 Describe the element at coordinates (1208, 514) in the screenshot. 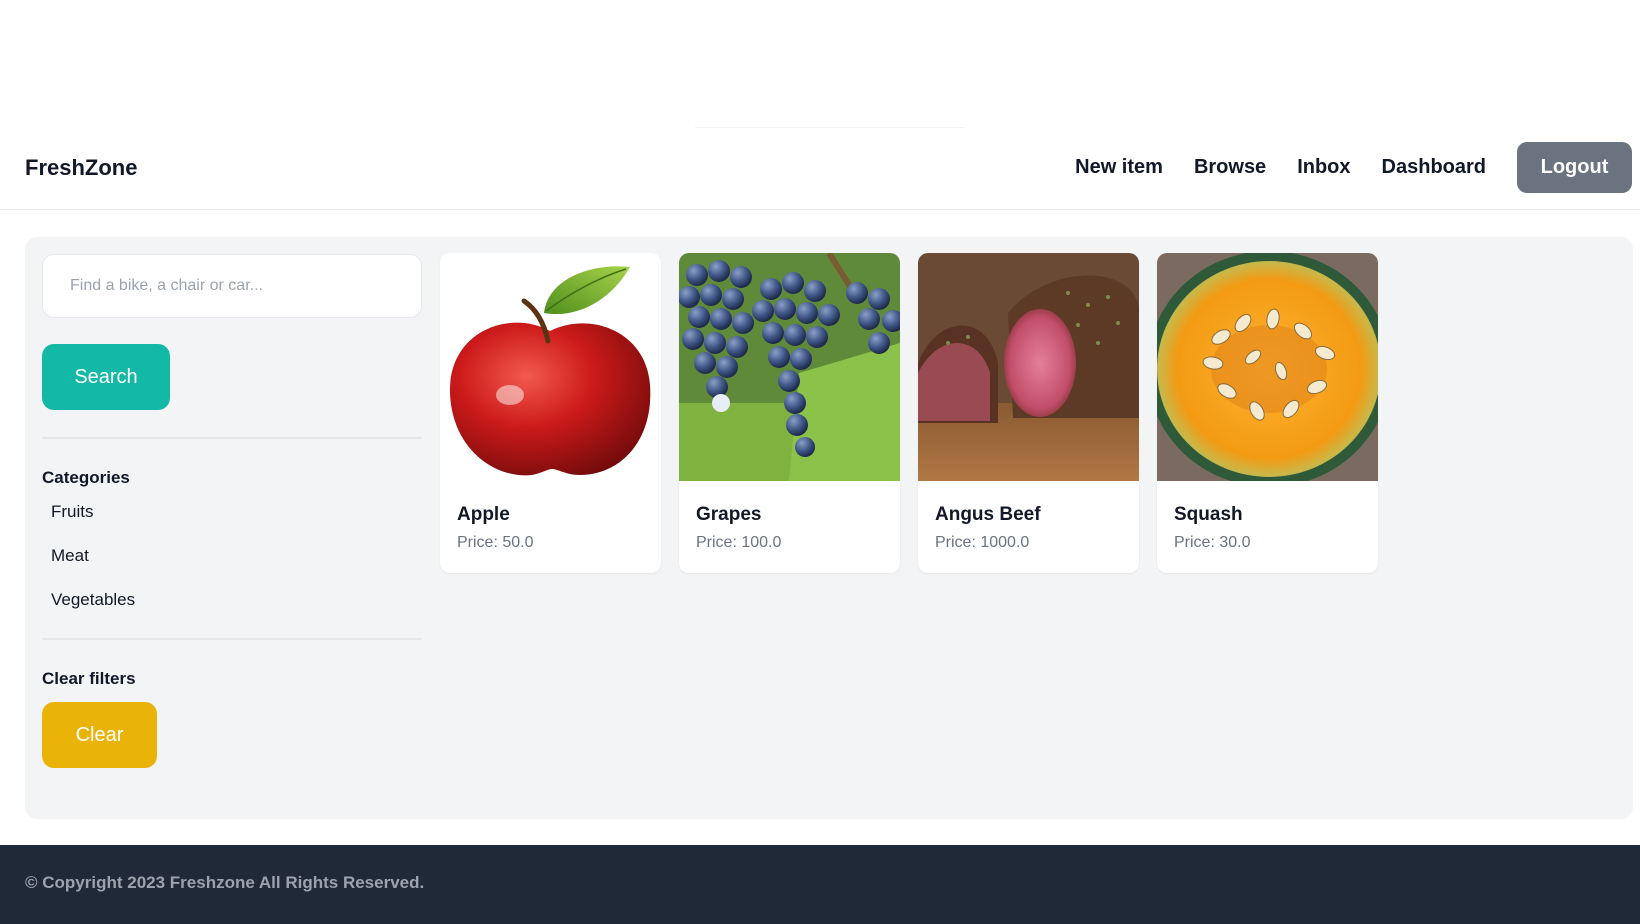

I see `item-name: Squash` at that location.